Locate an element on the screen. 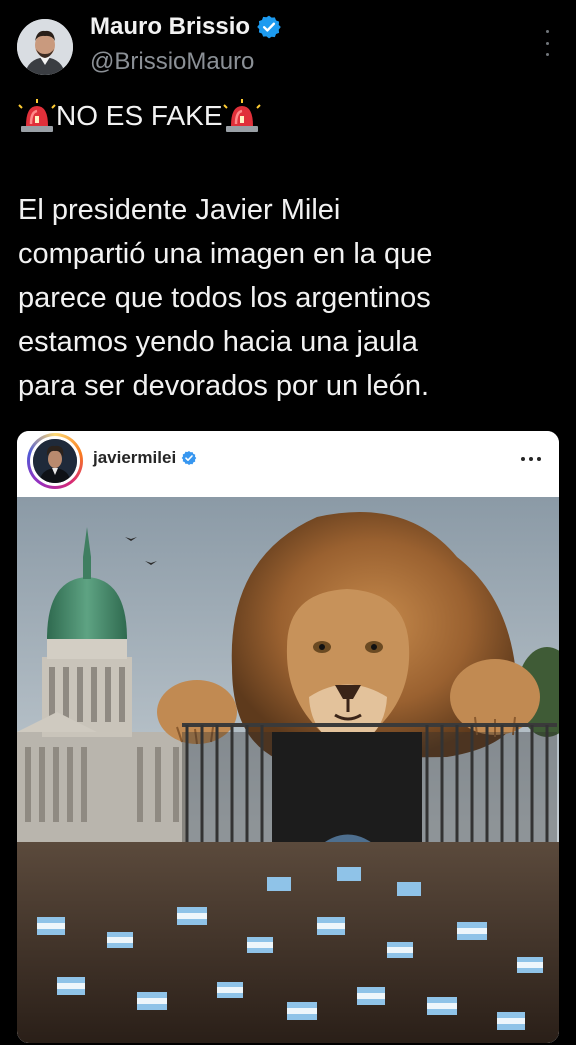  instagram-avatar is located at coordinates (55, 461).